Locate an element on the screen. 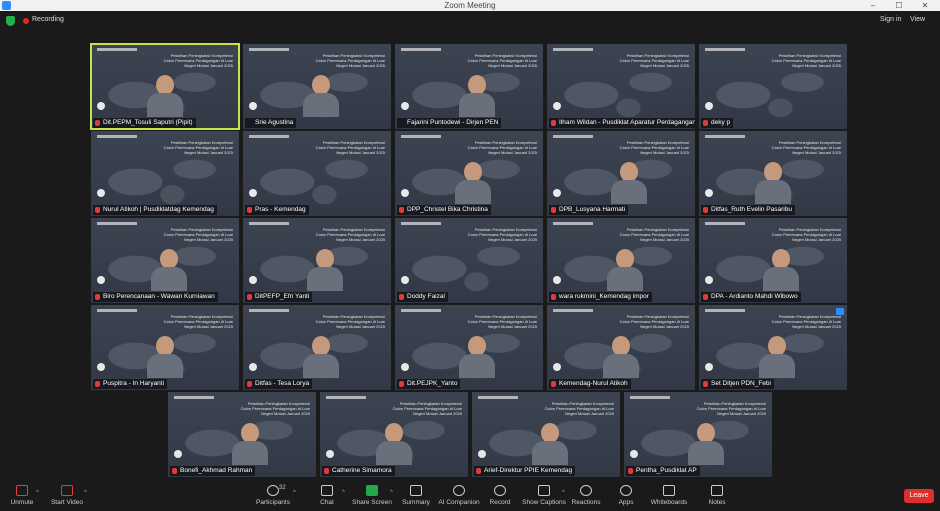  participant-name: Puspitra - In Haryanti is located at coordinates (130, 384).